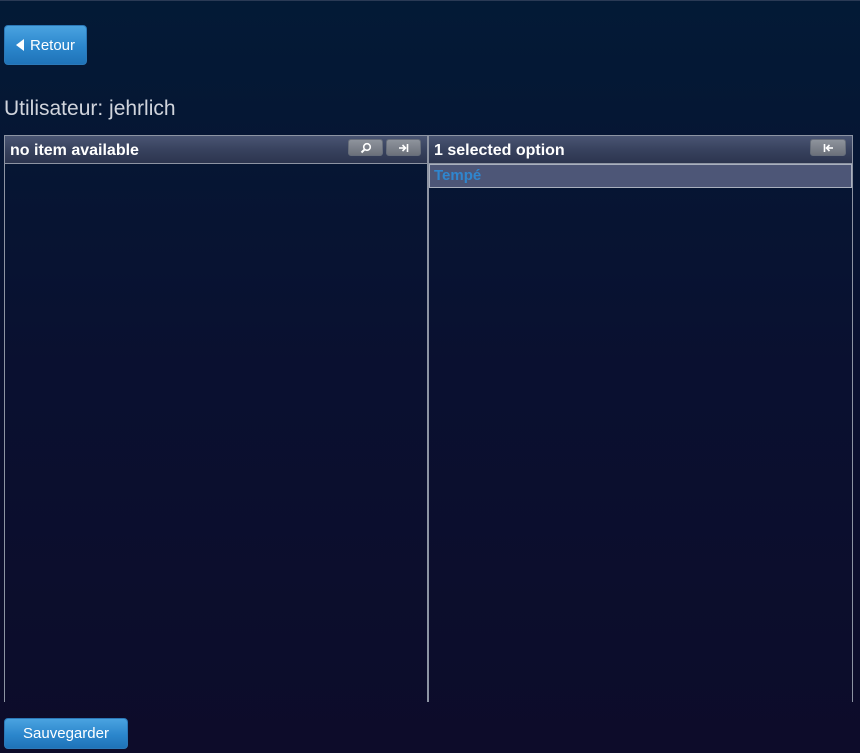 The height and width of the screenshot is (753, 860). I want to click on list-item: Tempé, so click(640, 176).